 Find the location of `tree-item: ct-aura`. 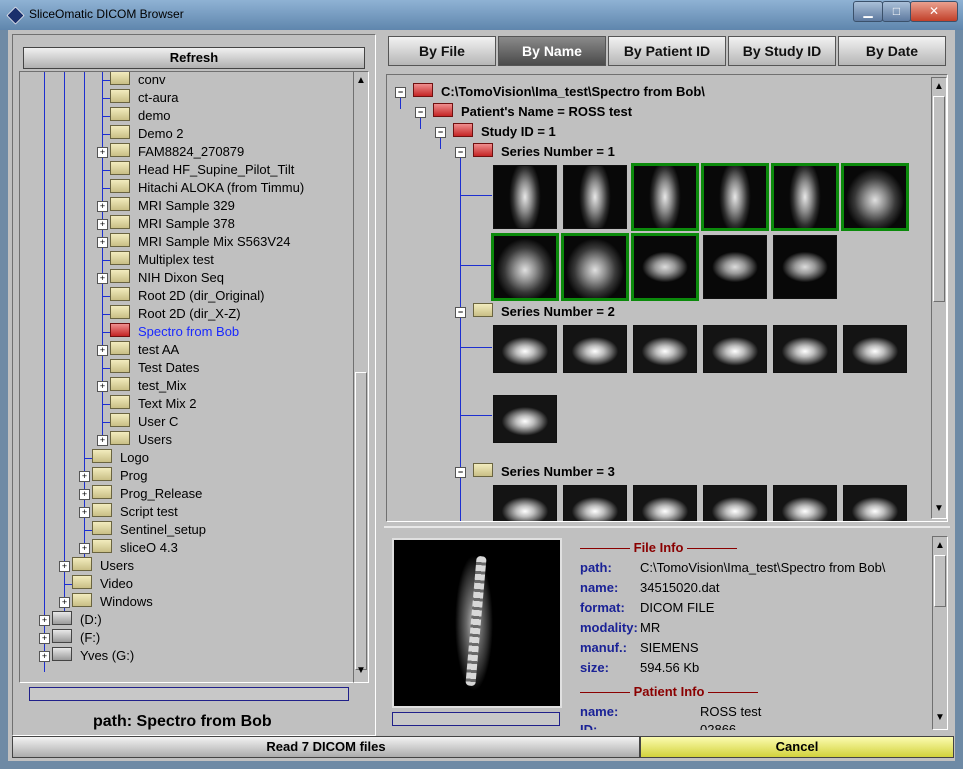

tree-item: ct-aura is located at coordinates (144, 98).